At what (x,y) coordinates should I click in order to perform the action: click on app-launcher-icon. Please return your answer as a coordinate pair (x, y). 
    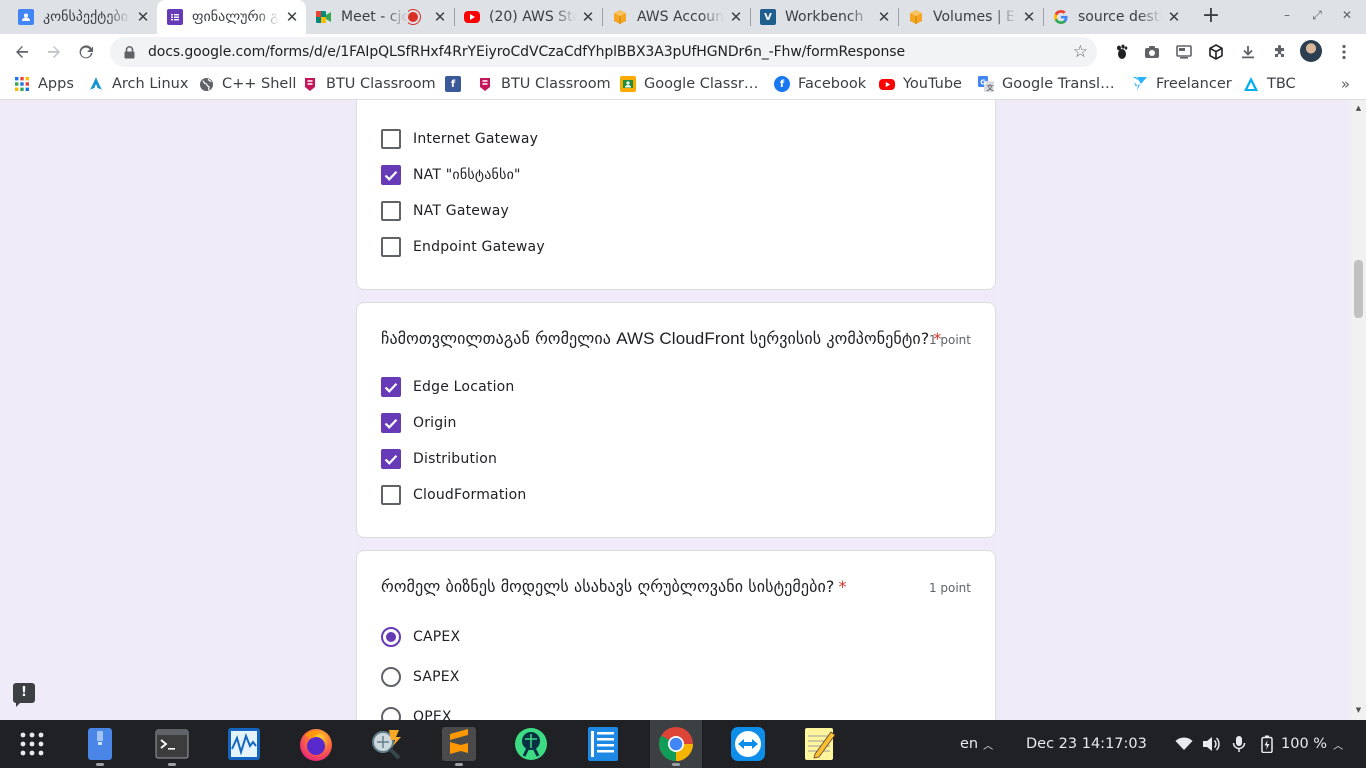
    Looking at the image, I should click on (32, 744).